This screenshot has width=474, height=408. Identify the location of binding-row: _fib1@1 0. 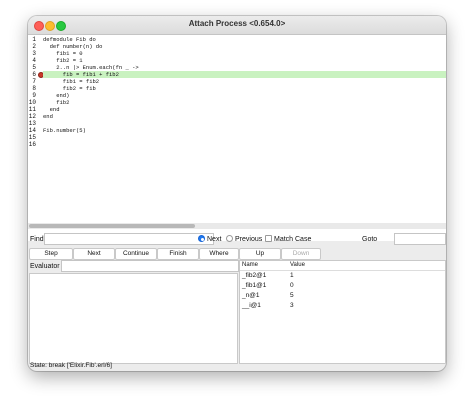
(342, 285).